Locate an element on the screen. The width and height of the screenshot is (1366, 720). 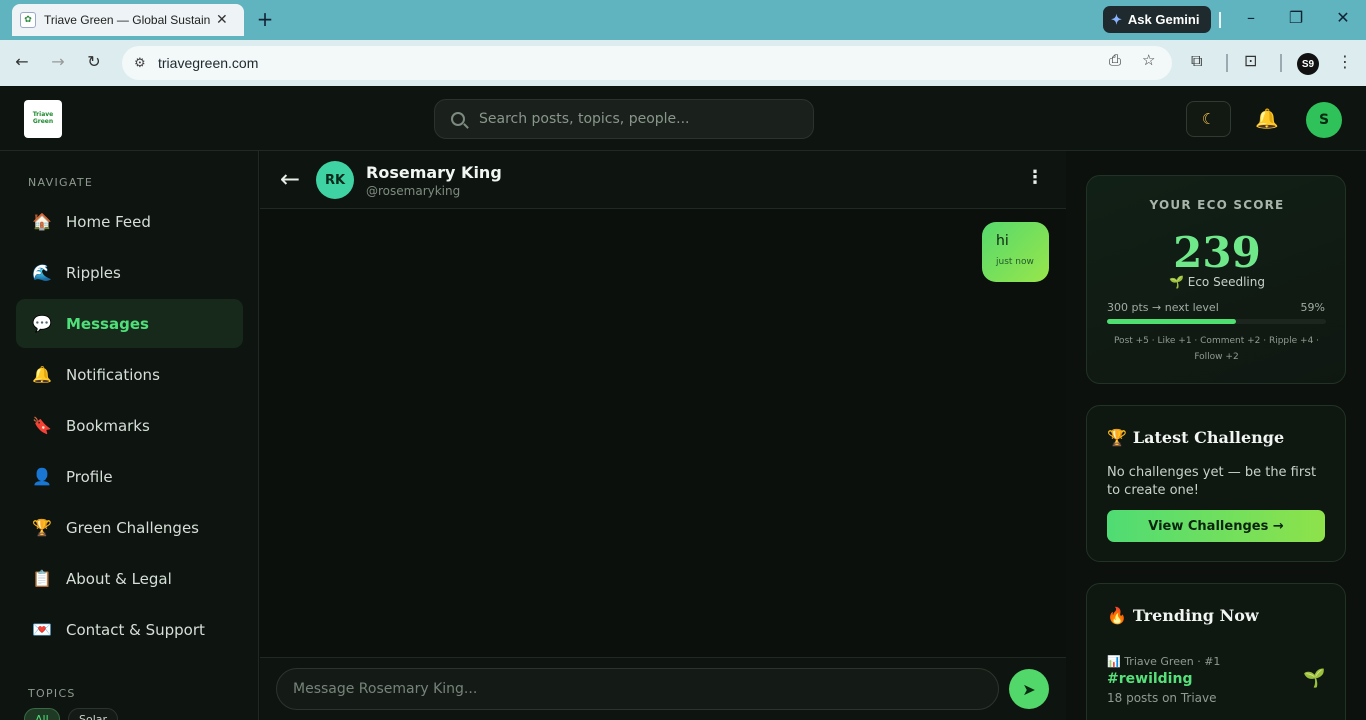
site-settings-icon: ⚙ is located at coordinates (143, 63).